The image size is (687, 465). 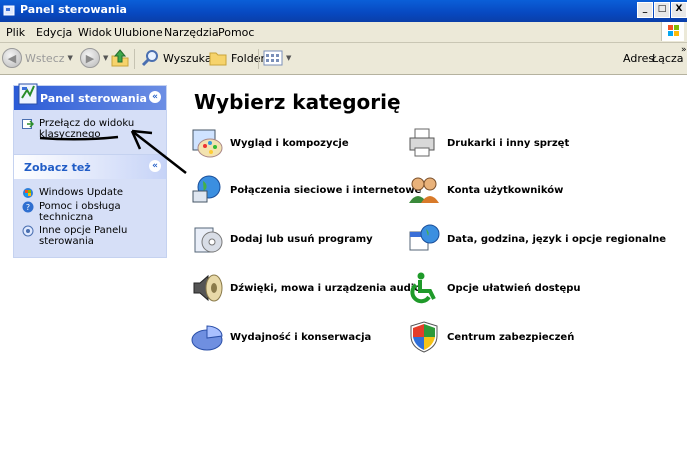 I want to click on menu-edit: Edycja, so click(x=54, y=32).